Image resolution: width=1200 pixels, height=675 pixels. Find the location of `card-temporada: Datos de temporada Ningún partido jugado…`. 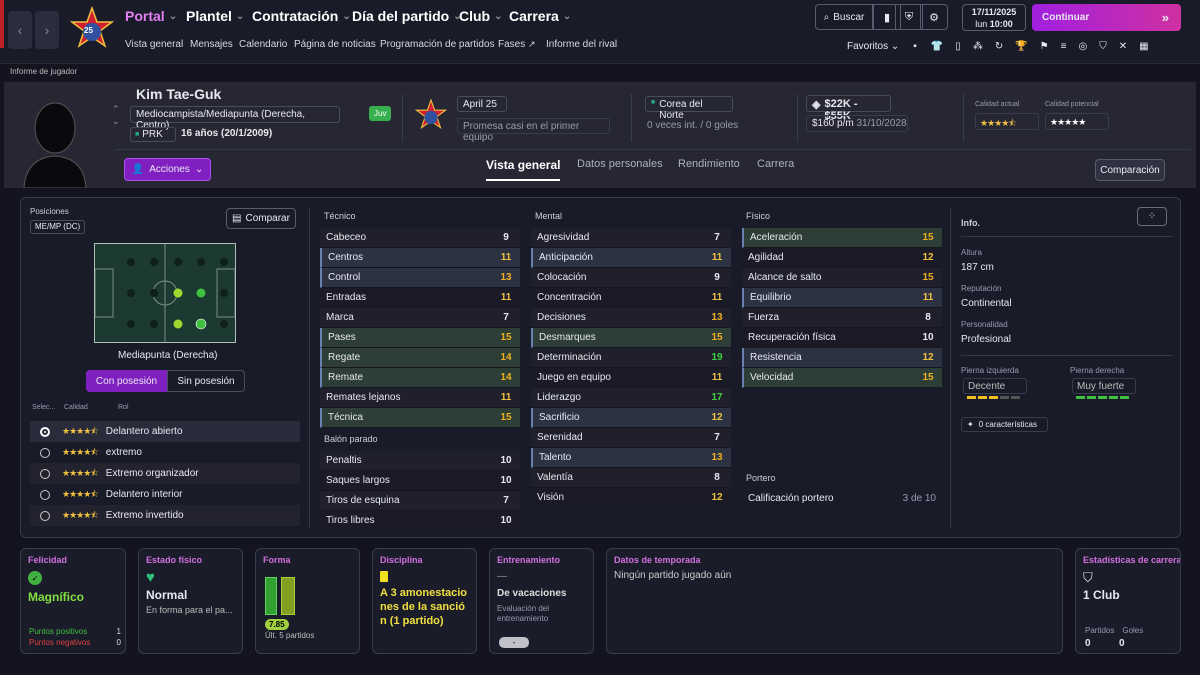

card-temporada: Datos de temporada Ningún partido jugado… is located at coordinates (834, 601).